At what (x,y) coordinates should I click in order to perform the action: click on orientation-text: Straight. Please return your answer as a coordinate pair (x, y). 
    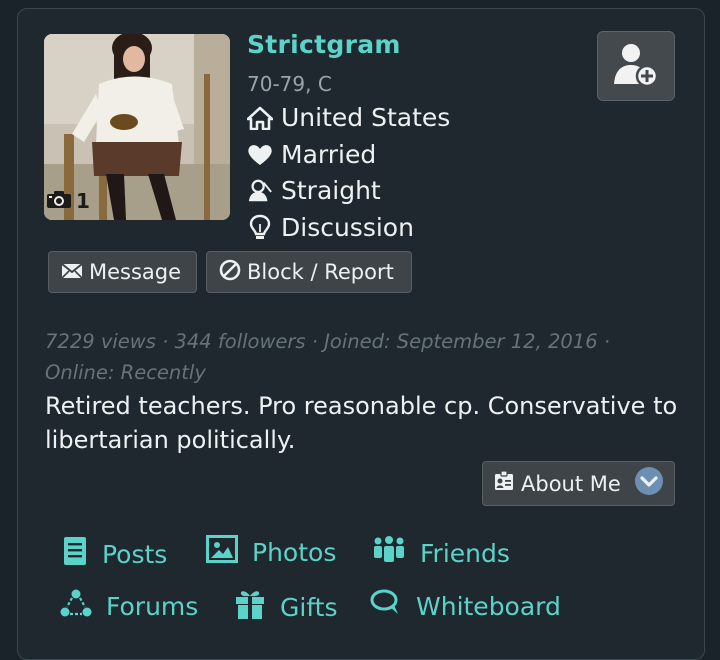
    Looking at the image, I should click on (331, 190).